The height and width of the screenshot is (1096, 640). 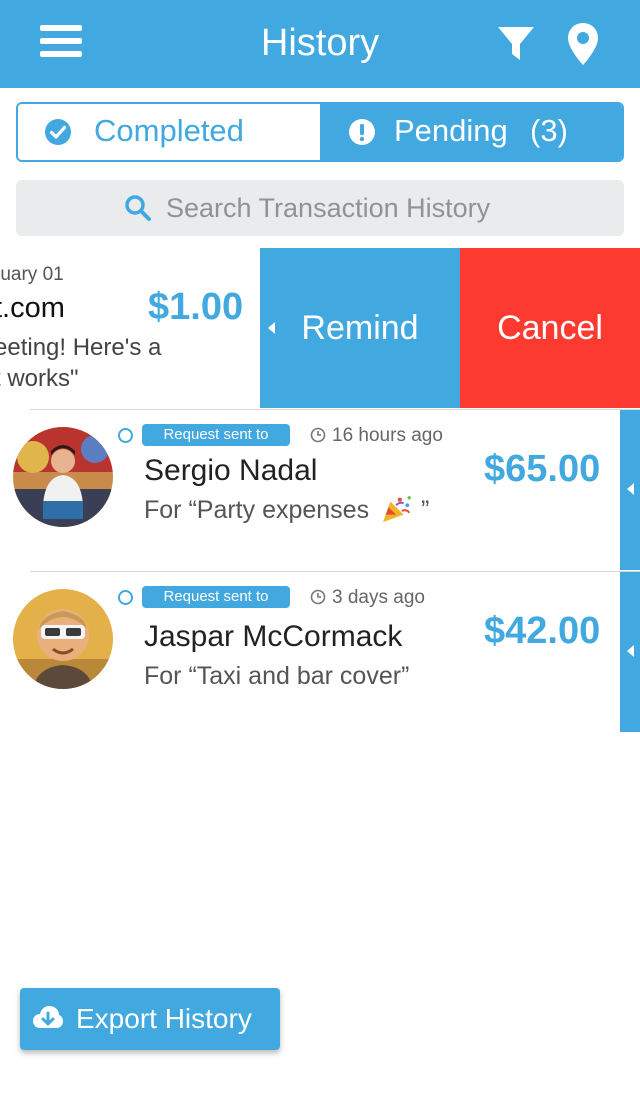 What do you see at coordinates (196, 307) in the screenshot?
I see `transaction-amount: $1.00` at bounding box center [196, 307].